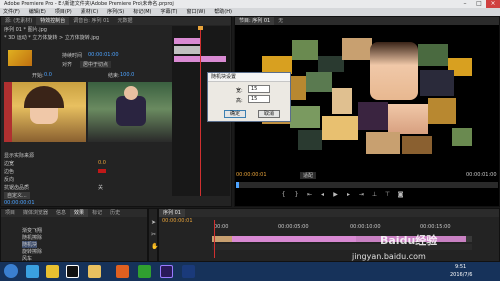  What do you see at coordinates (374, 195) in the screenshot?
I see `lift-icon: ⊥` at bounding box center [374, 195].